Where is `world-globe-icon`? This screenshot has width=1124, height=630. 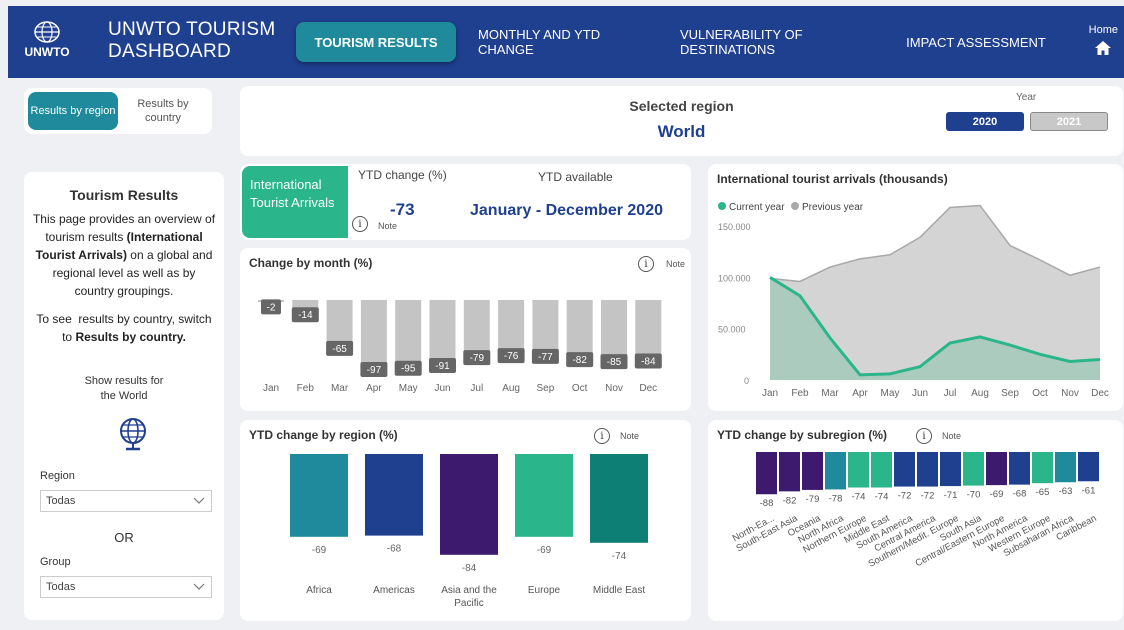
world-globe-icon is located at coordinates (133, 434).